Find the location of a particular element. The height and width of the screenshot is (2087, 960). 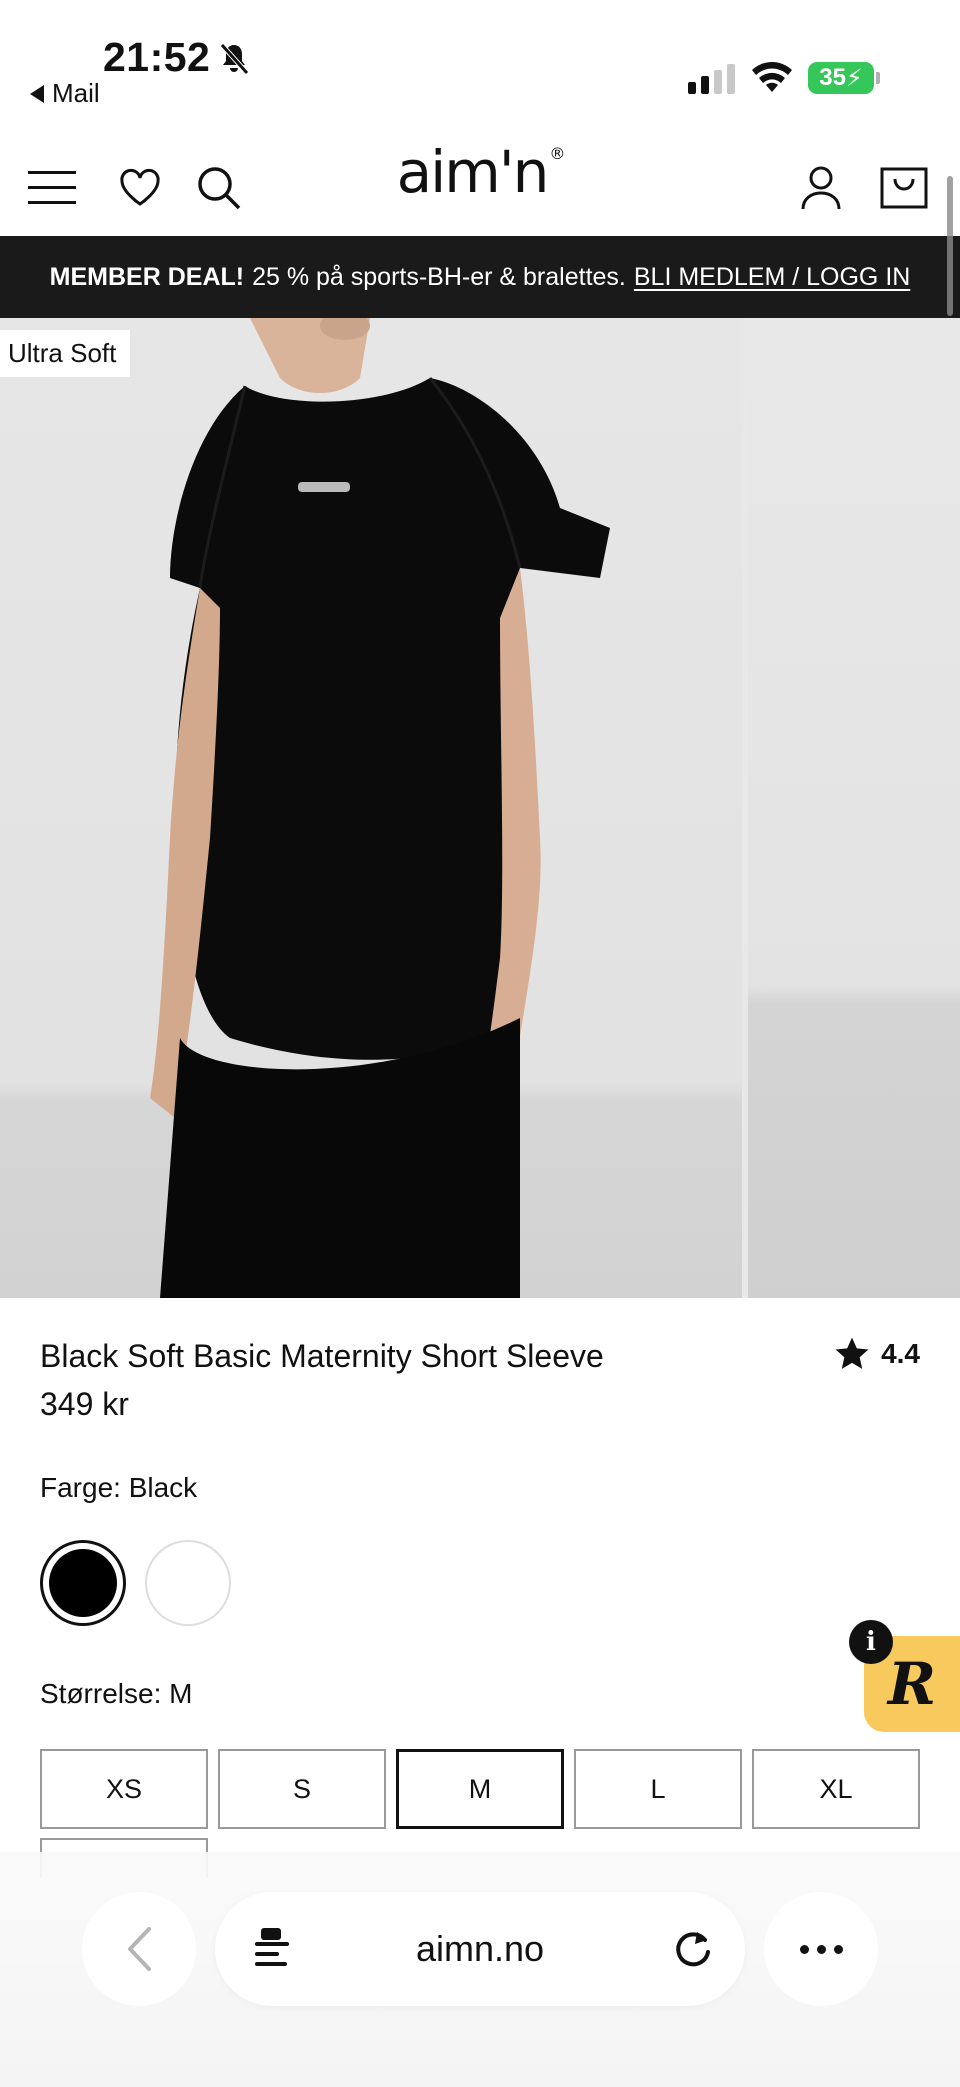

color-swatch-white is located at coordinates (188, 1583).